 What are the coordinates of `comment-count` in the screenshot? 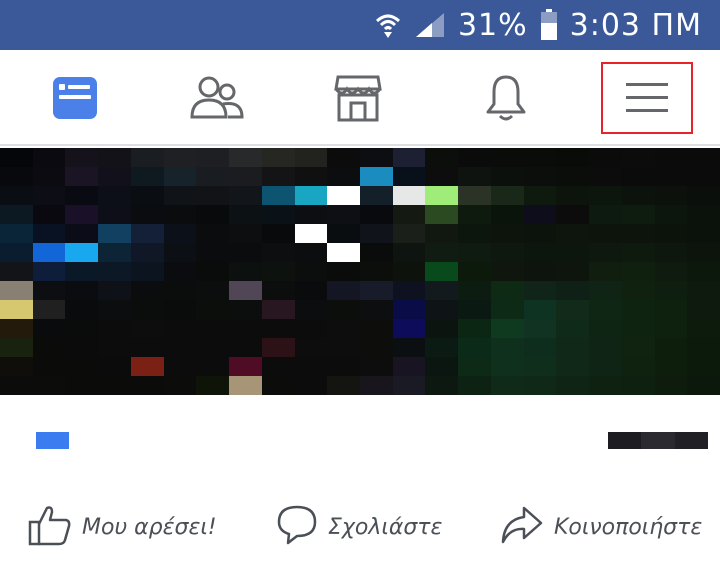 It's located at (658, 440).